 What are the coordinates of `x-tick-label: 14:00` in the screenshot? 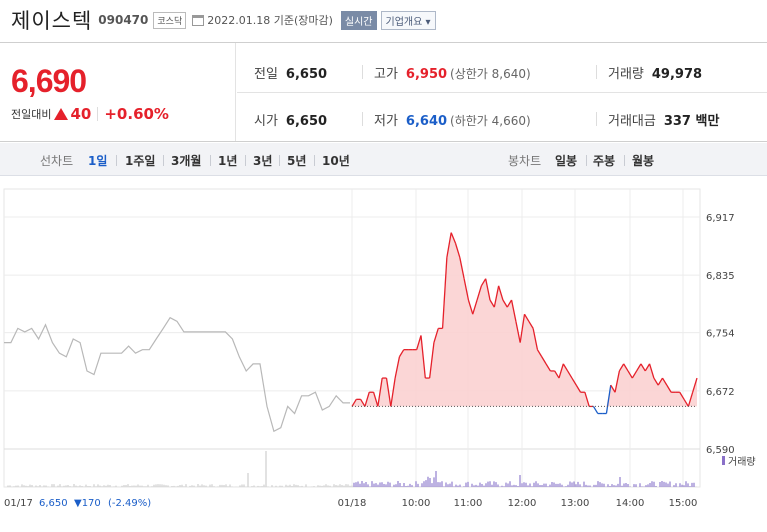 It's located at (630, 503).